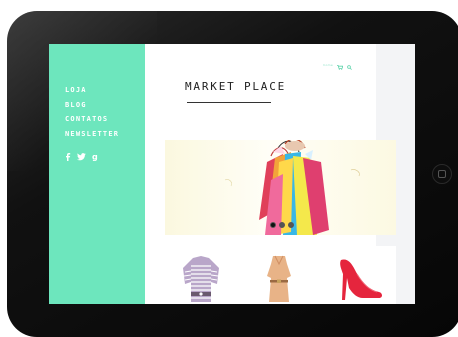 The image size is (458, 337). I want to click on heel-image, so click(361, 279).